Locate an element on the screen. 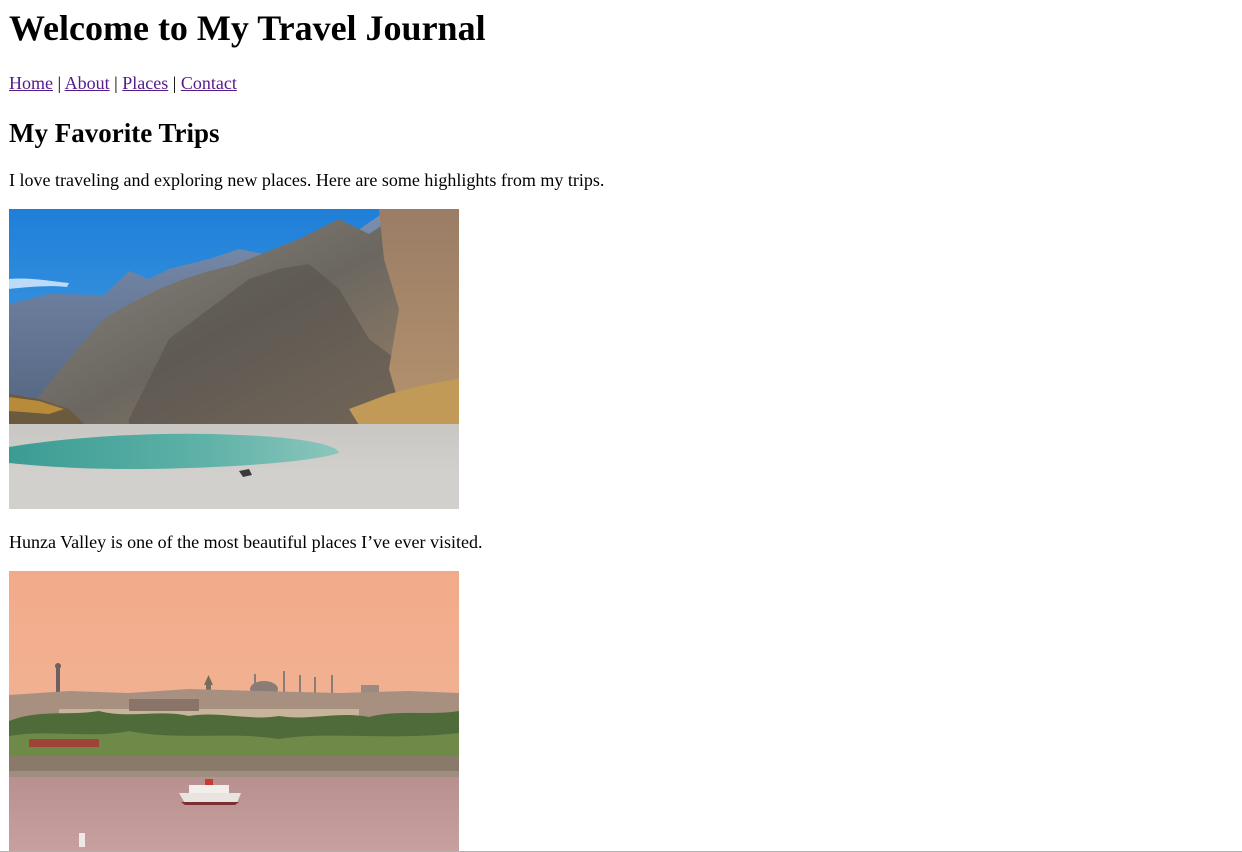 Image resolution: width=1242 pixels, height=852 pixels. city-waterfront-sunset-photo is located at coordinates (234, 711).